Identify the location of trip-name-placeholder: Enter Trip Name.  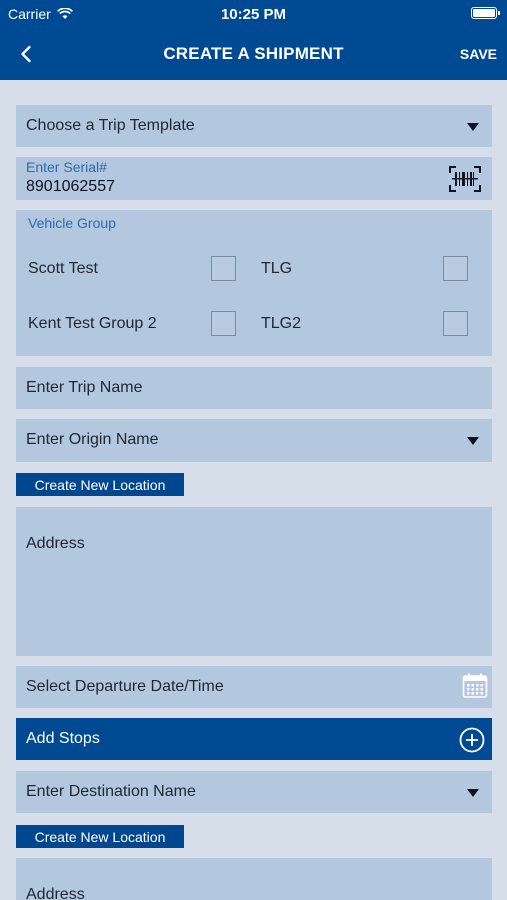
(84, 387).